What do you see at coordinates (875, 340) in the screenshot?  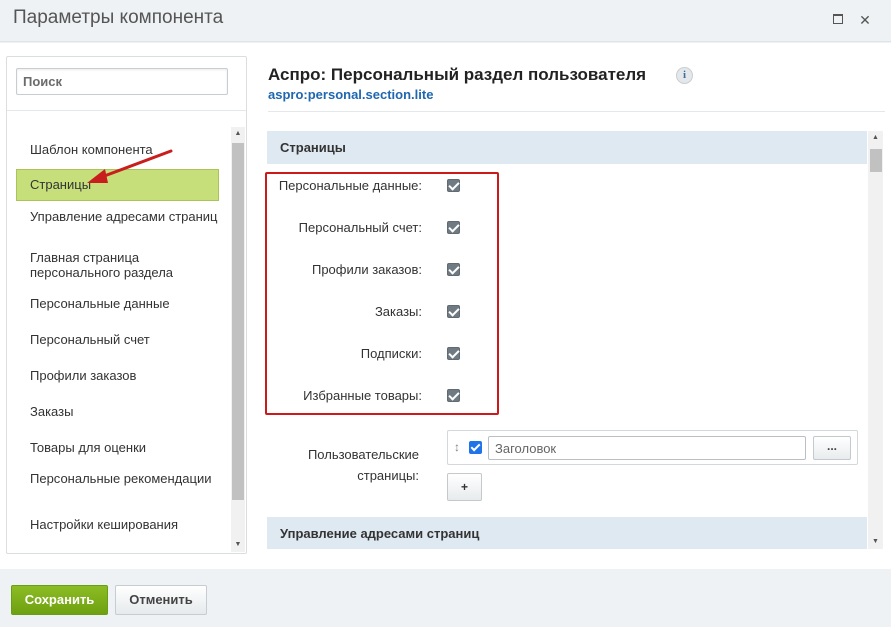 I see `settings-scrollbar: ▲ ▼` at bounding box center [875, 340].